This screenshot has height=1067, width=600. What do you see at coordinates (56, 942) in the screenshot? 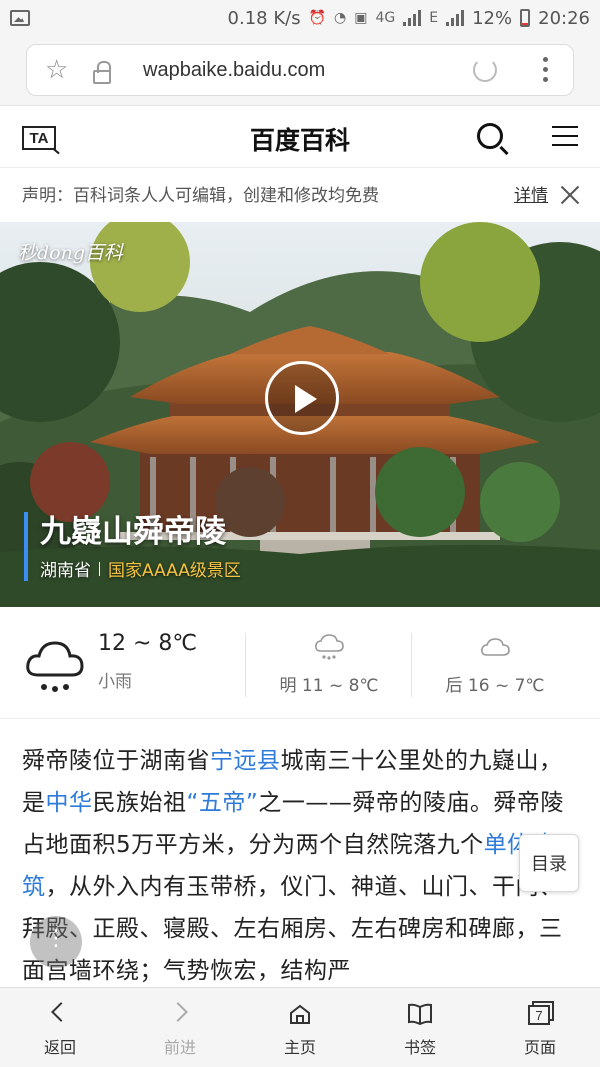
I see `floating-menu-button` at bounding box center [56, 942].